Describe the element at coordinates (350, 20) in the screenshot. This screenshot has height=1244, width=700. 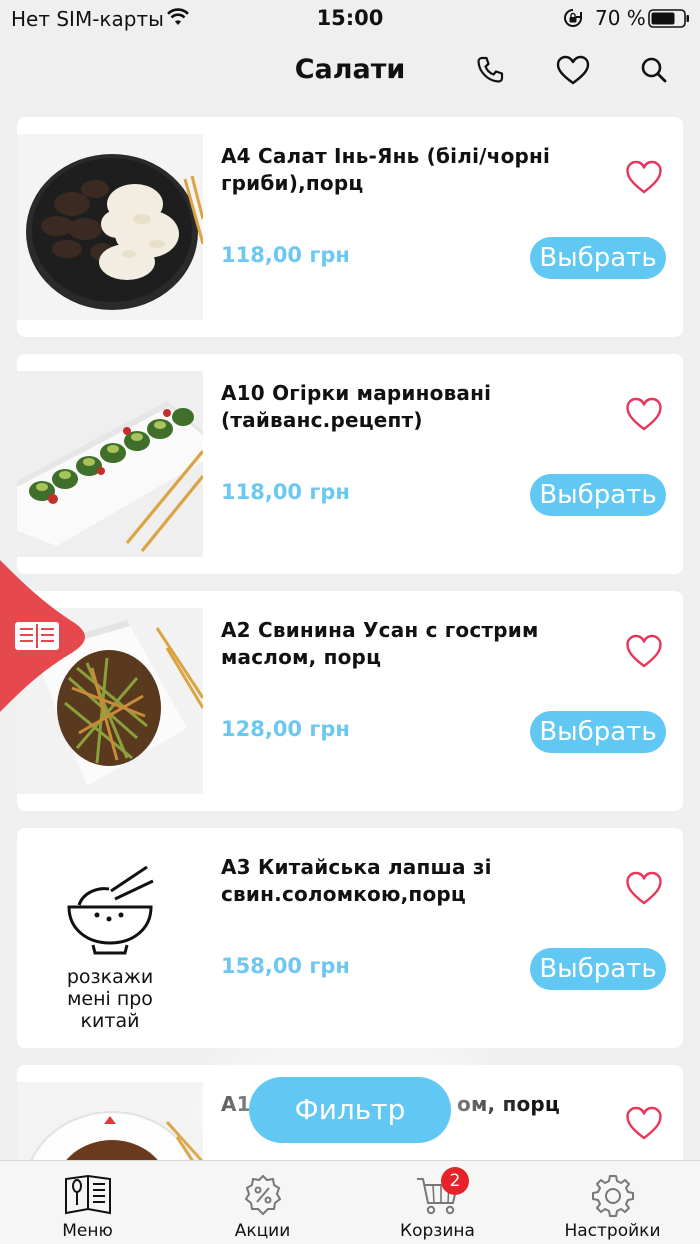
I see `status-bar: Нет SIM-карты 15:00 70 %` at that location.